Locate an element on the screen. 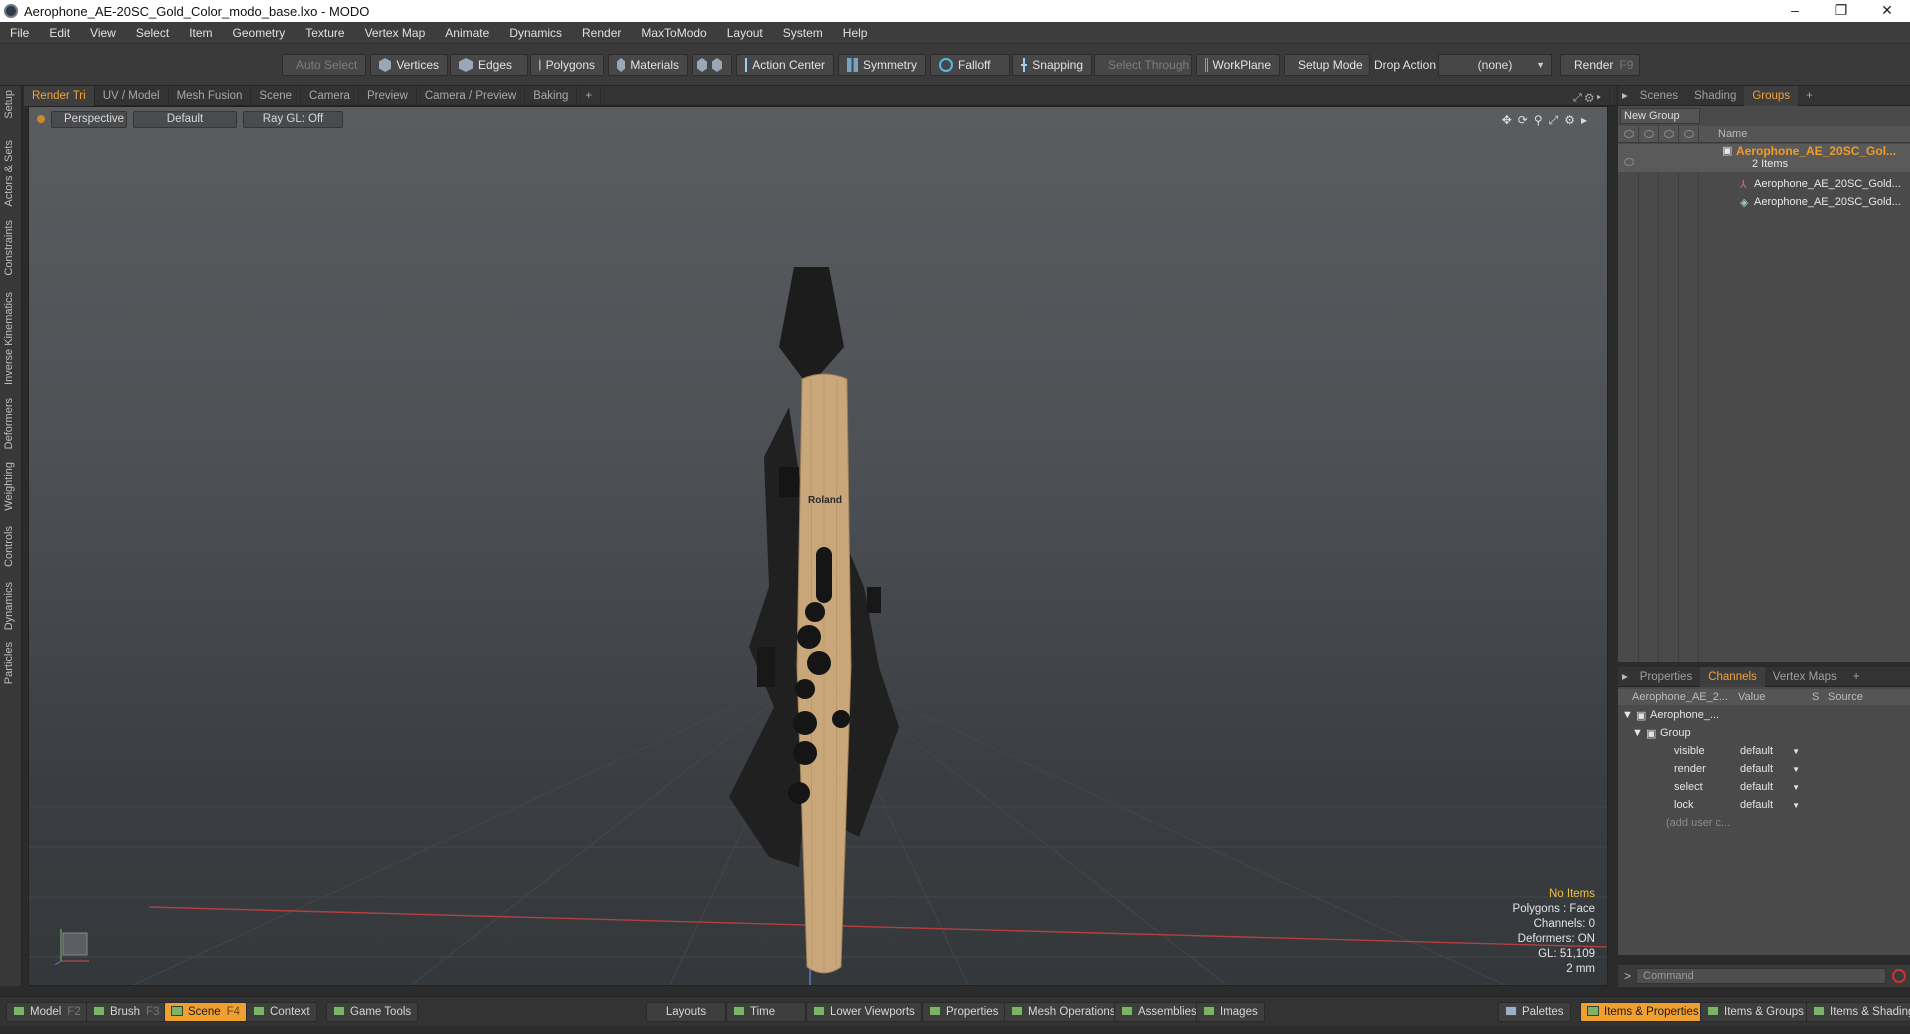  auto-select-button: Auto Select is located at coordinates (324, 65).